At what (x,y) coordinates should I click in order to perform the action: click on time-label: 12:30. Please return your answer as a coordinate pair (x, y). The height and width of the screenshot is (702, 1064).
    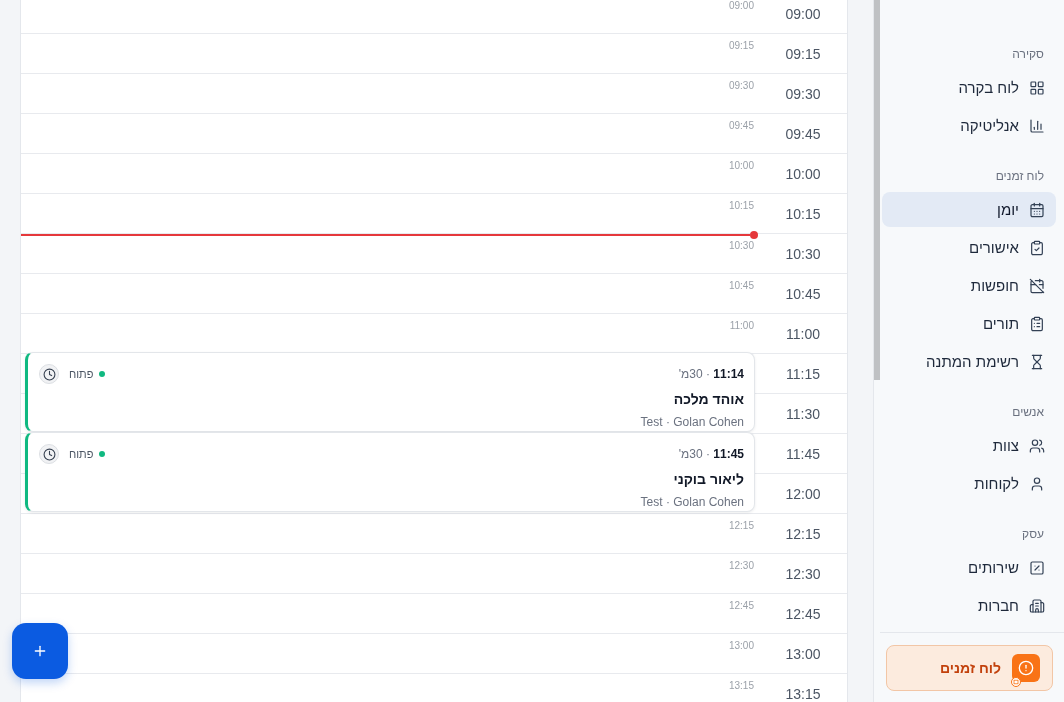
    Looking at the image, I should click on (803, 574).